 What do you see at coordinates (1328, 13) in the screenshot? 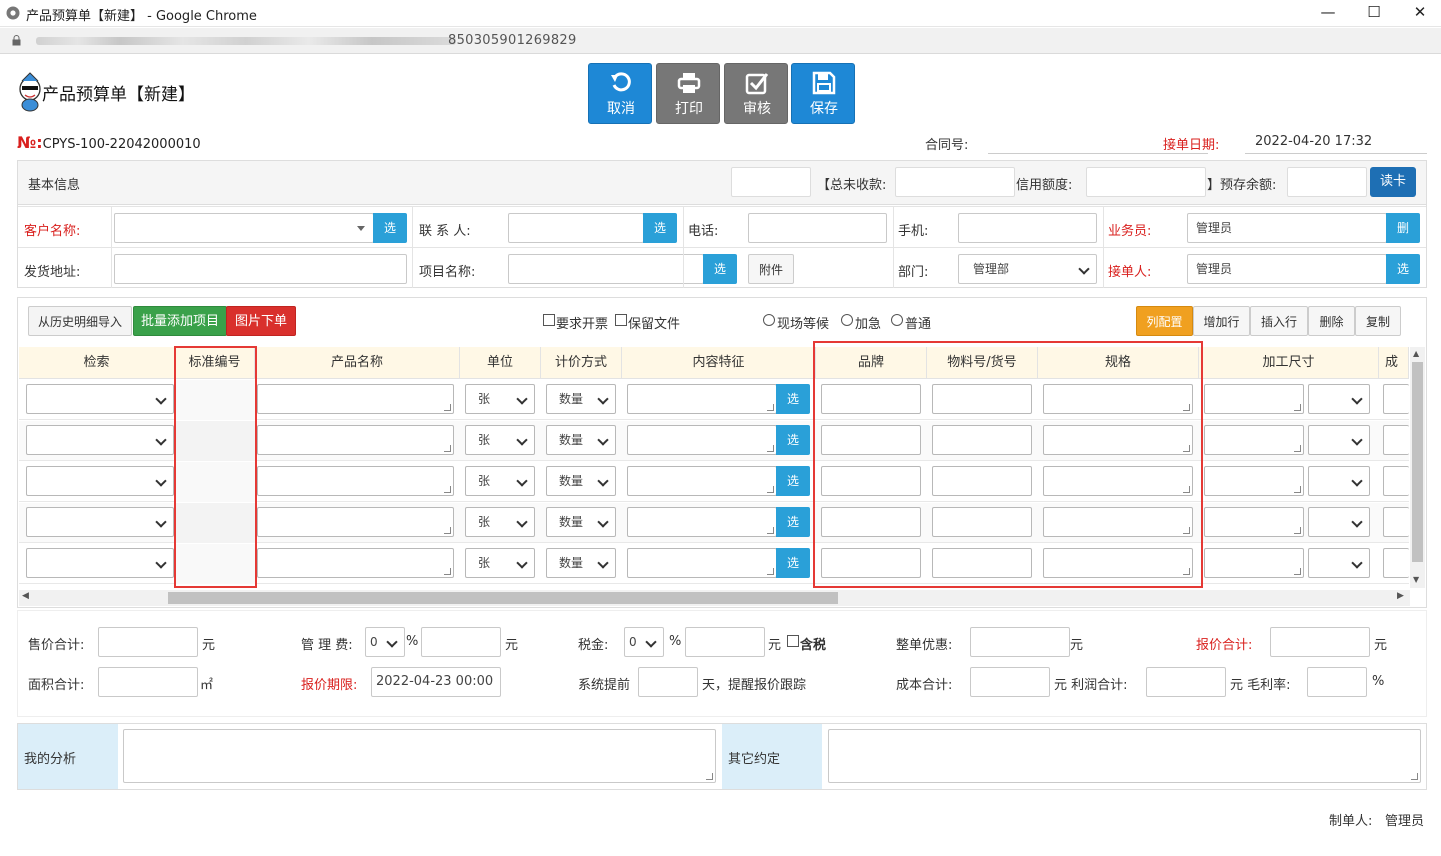
I see `minimize-icon: —` at bounding box center [1328, 13].